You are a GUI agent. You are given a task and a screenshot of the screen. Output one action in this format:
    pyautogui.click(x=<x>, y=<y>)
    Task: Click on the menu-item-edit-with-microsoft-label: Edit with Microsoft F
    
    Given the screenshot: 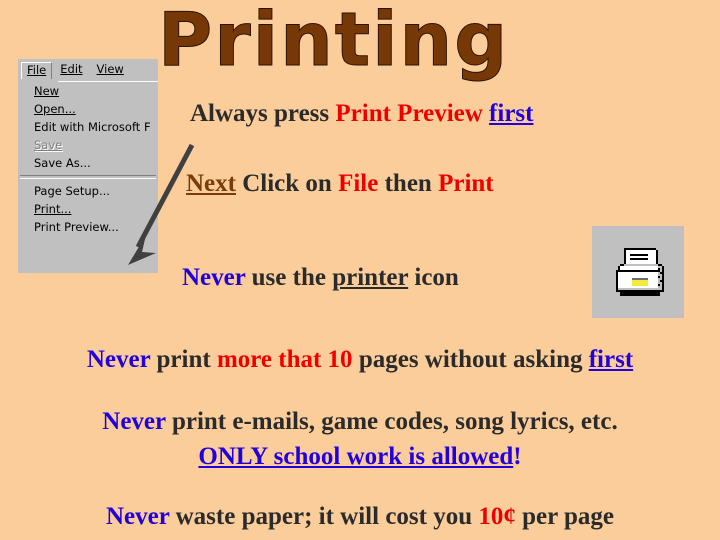 What is the action you would take?
    pyautogui.click(x=92, y=127)
    